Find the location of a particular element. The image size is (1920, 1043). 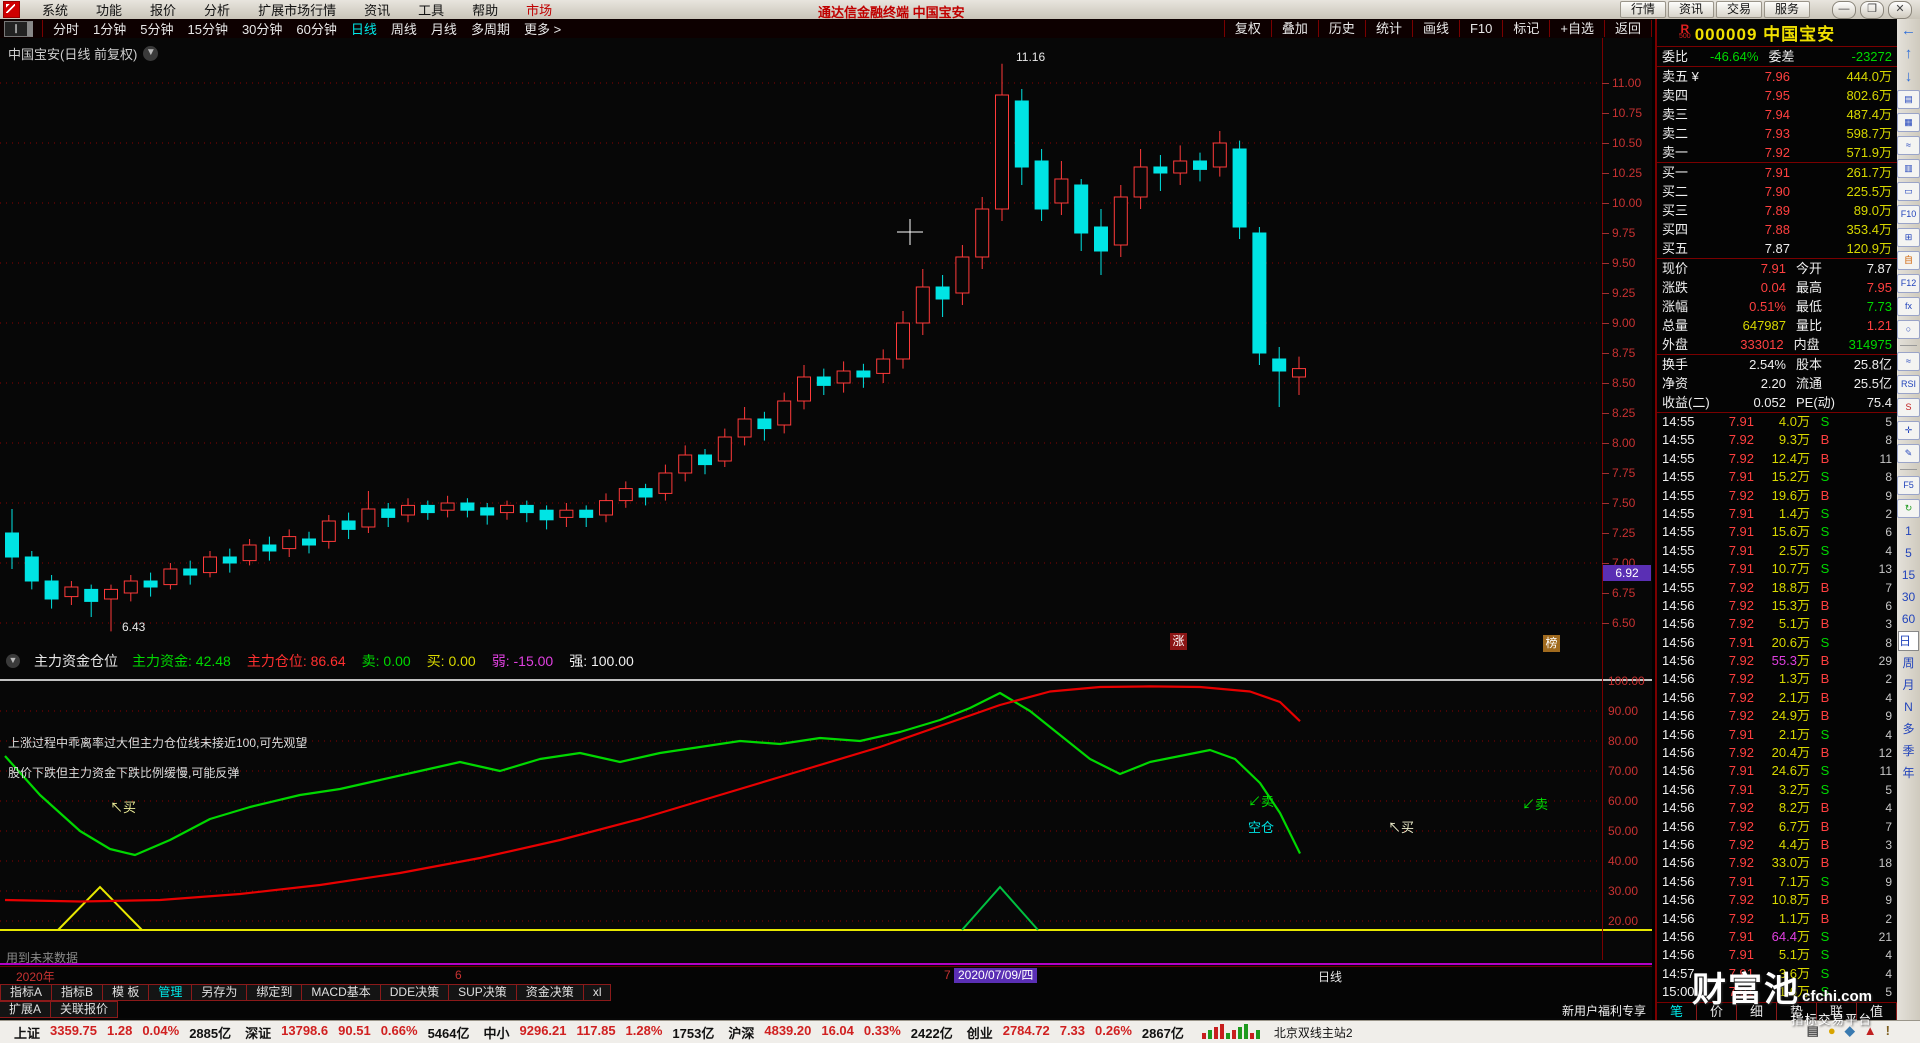

formula-icon: fx is located at coordinates (1908, 306).